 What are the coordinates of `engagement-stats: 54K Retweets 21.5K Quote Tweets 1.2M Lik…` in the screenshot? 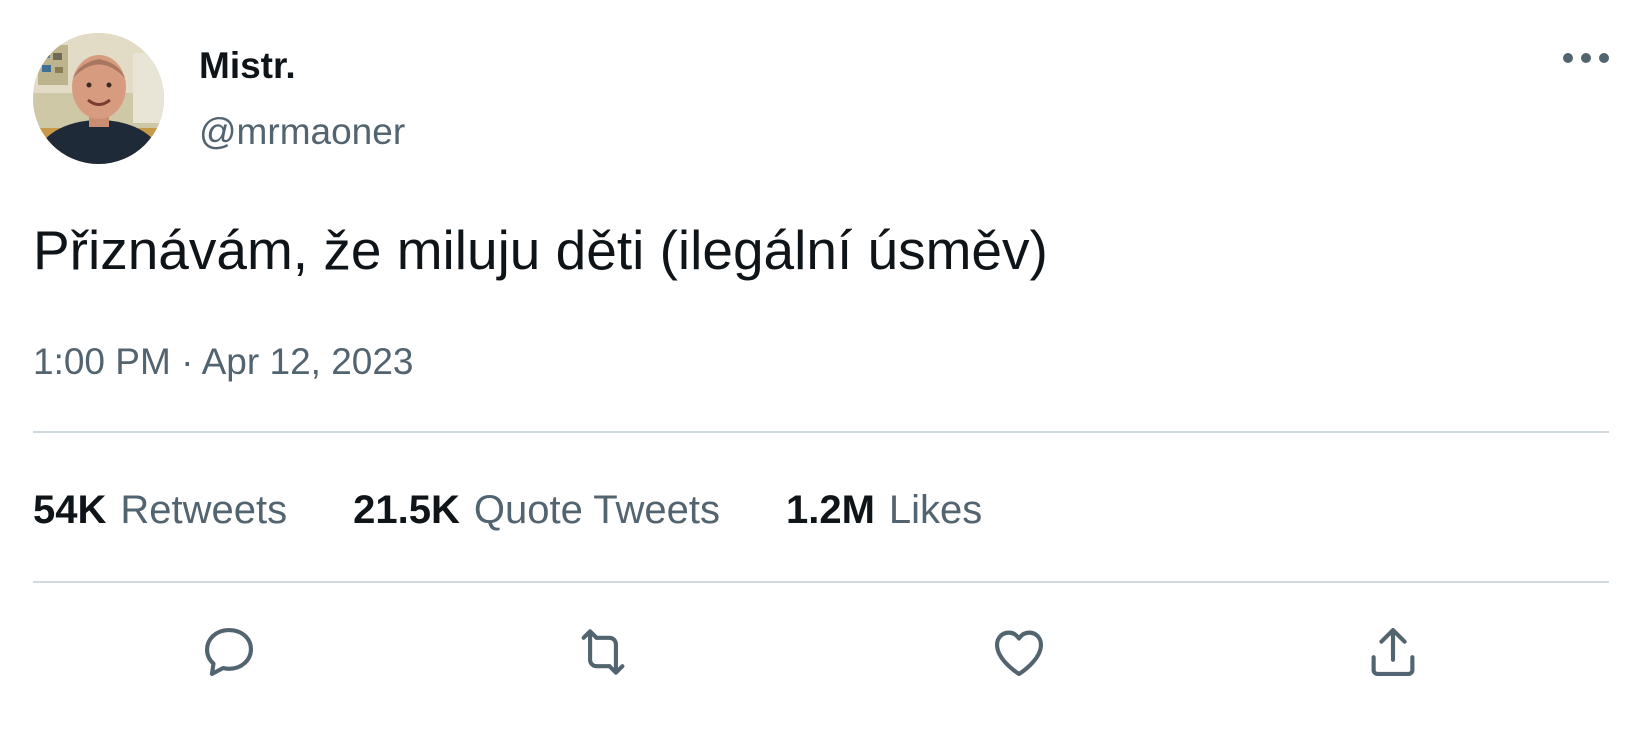 It's located at (540, 510).